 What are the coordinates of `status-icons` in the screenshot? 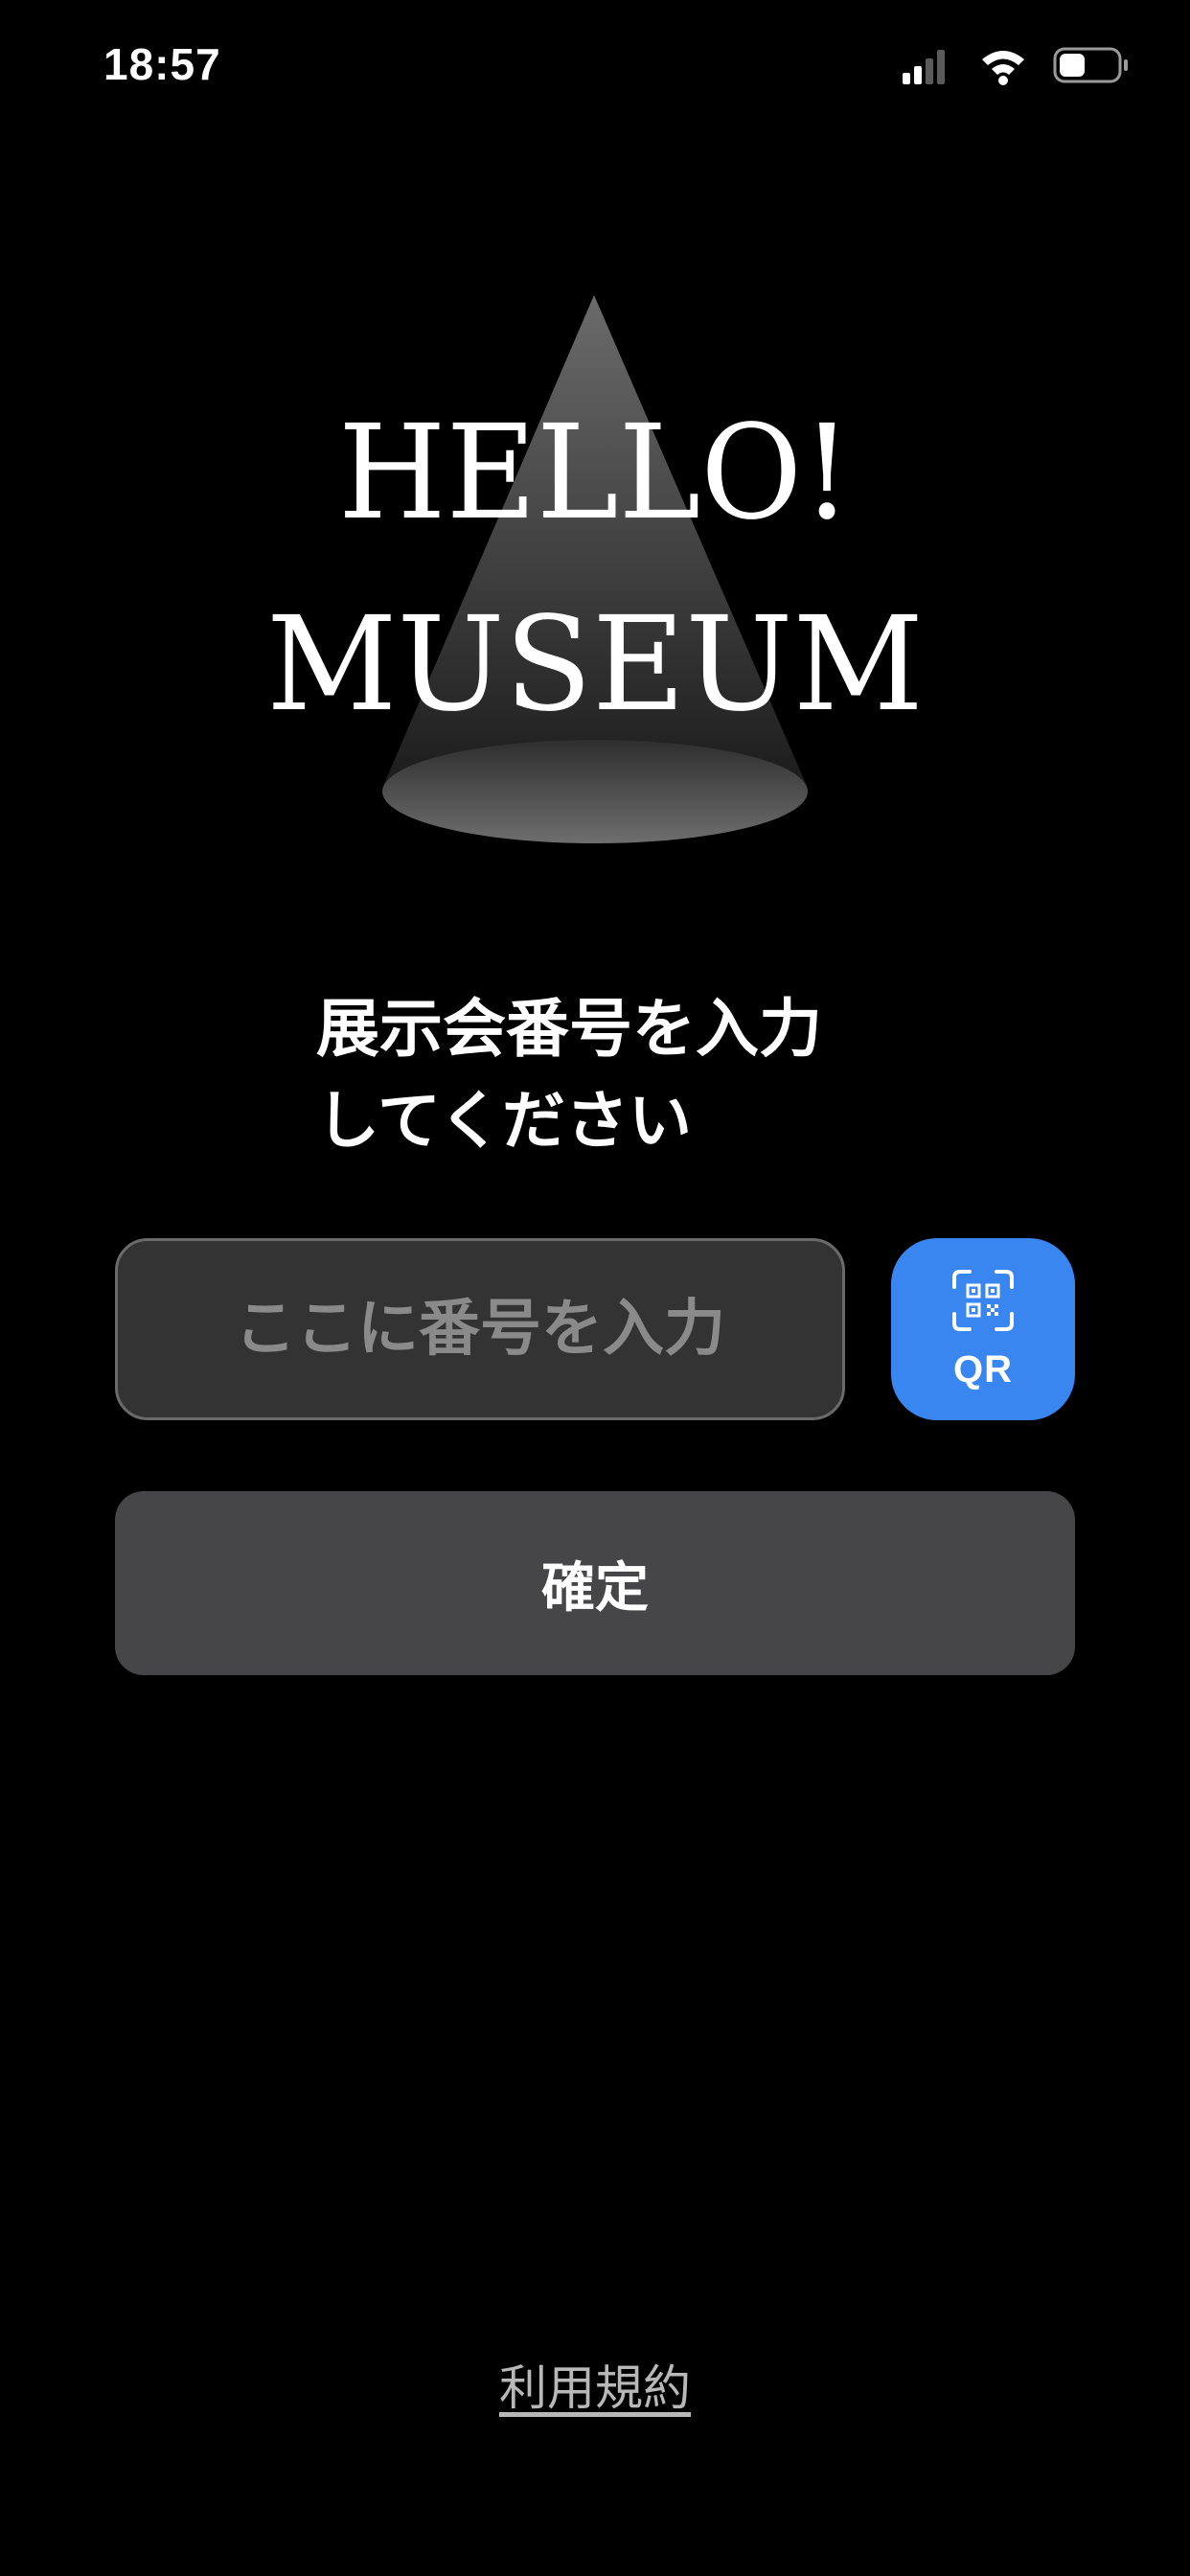 It's located at (1015, 66).